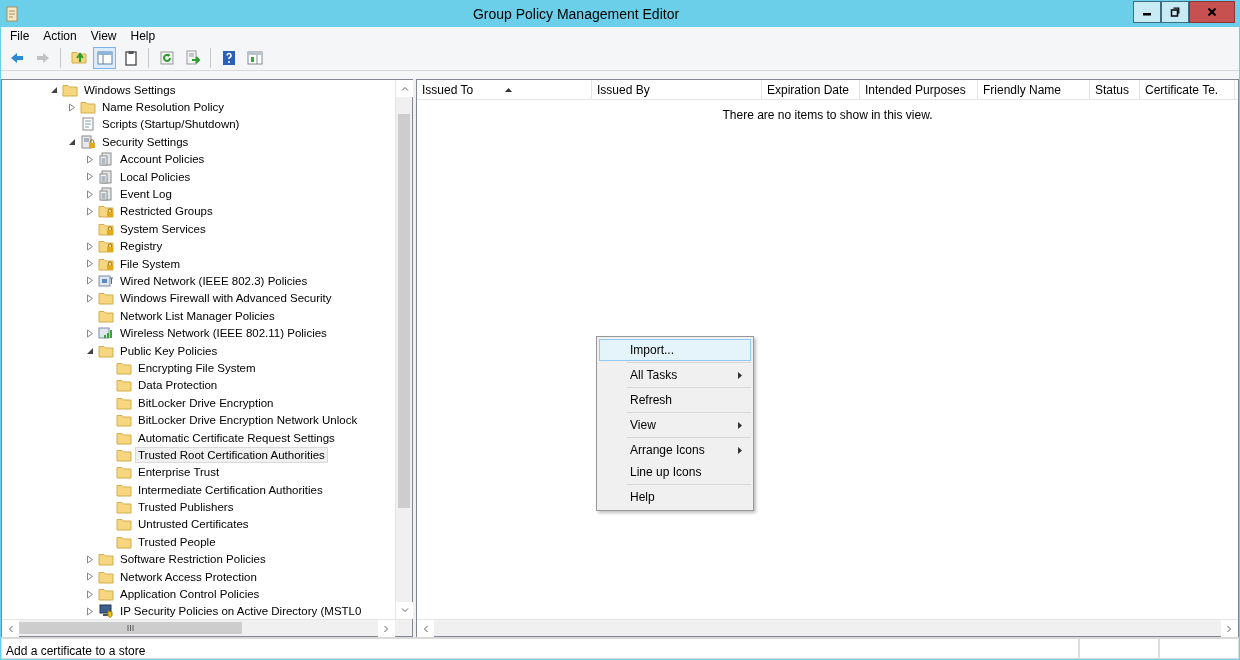 The image size is (1240, 660). Describe the element at coordinates (178, 385) in the screenshot. I see `tree-item: Data Protection` at that location.